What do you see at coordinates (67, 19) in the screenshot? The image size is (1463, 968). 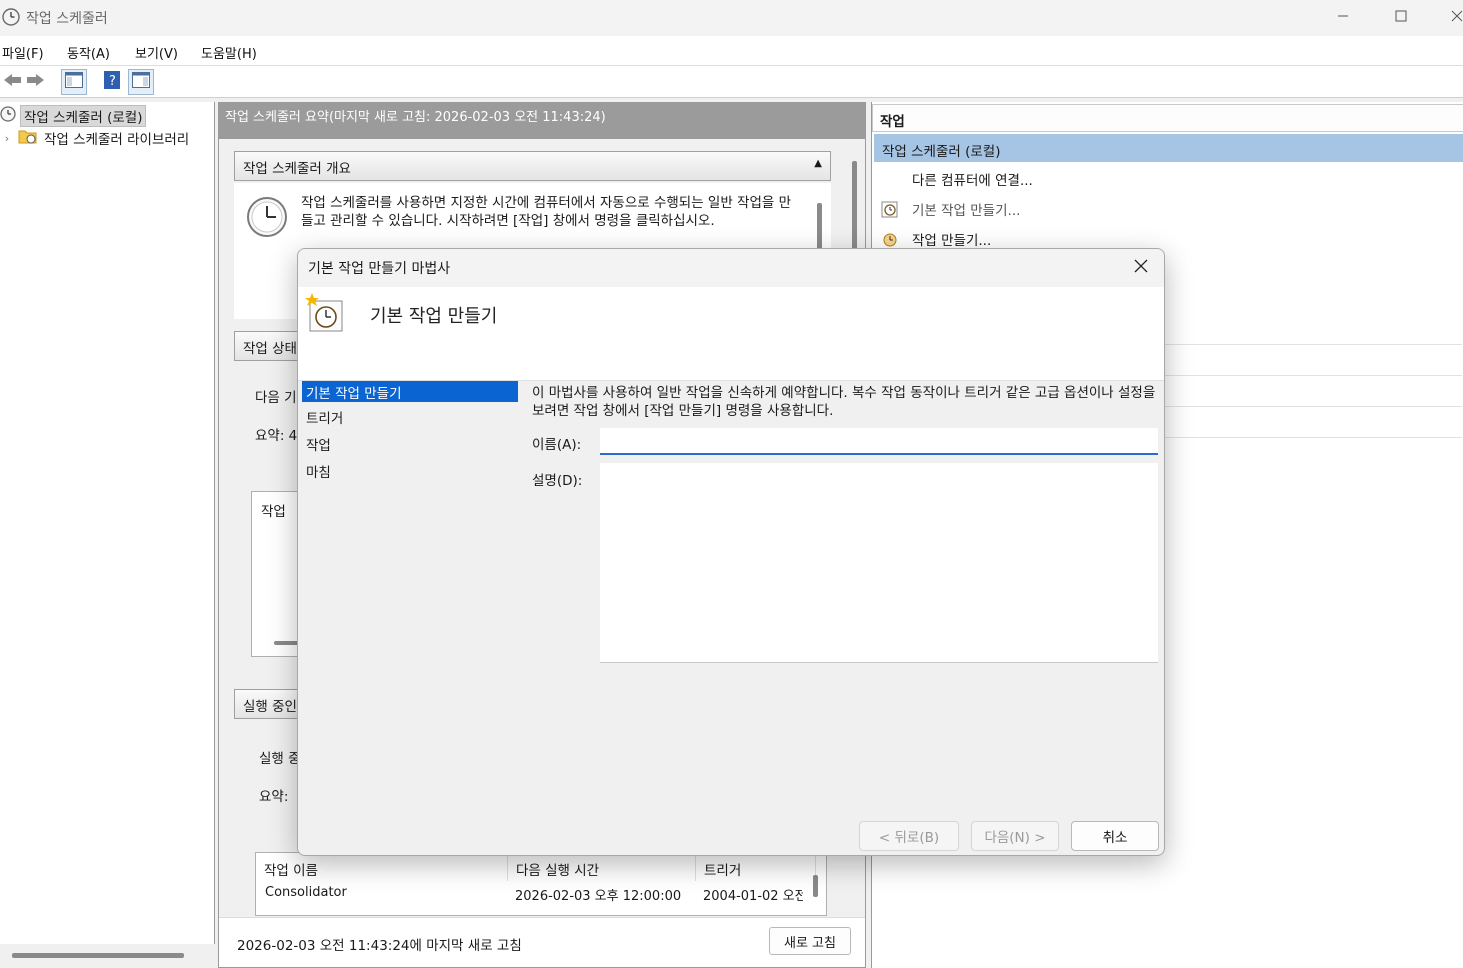 I see `window-title: 작업 스케줄러` at bounding box center [67, 19].